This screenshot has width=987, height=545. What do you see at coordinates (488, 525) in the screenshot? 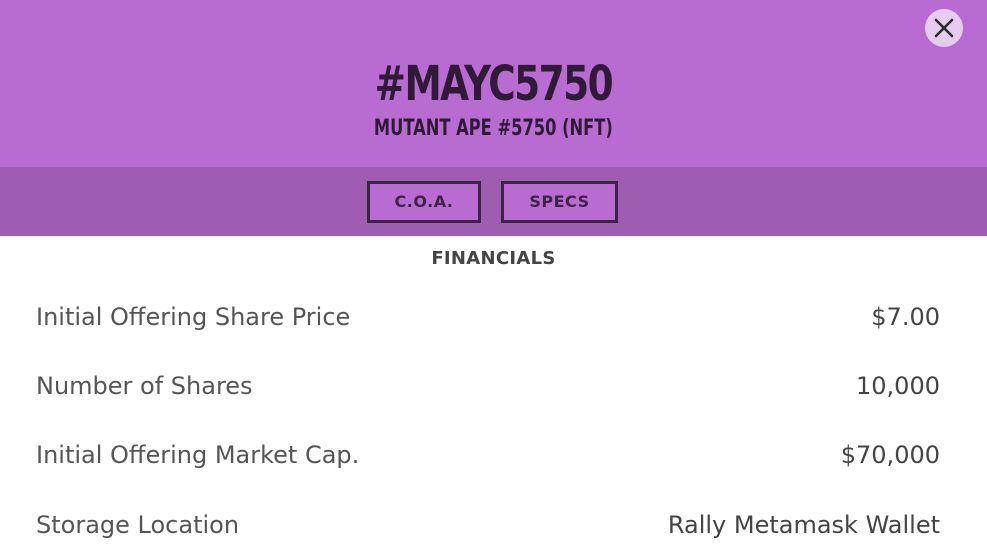
I see `financials-row: Storage Location Rally Metamask Wallet` at bounding box center [488, 525].